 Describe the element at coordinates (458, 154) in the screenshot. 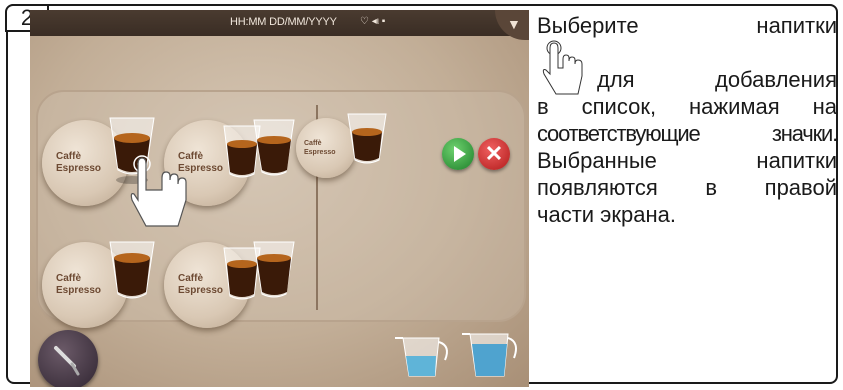

I see `start-button` at that location.